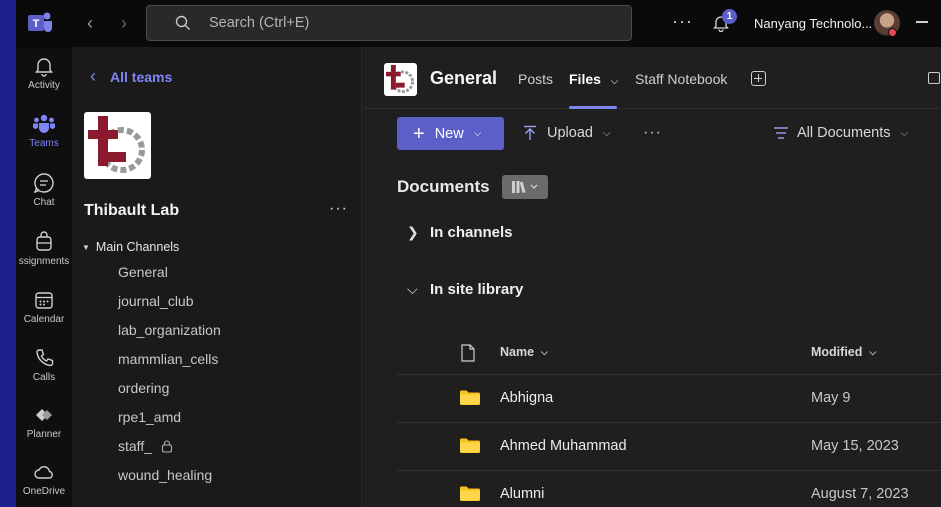  I want to click on section-in-site-library: ⌵ In site library, so click(465, 289).